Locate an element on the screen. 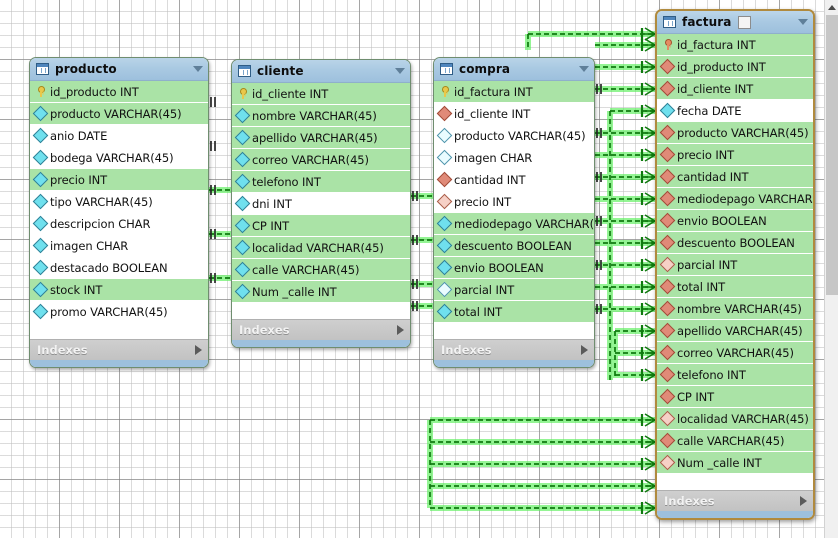  column-label: producto VARCHAR(45) is located at coordinates (520, 135).